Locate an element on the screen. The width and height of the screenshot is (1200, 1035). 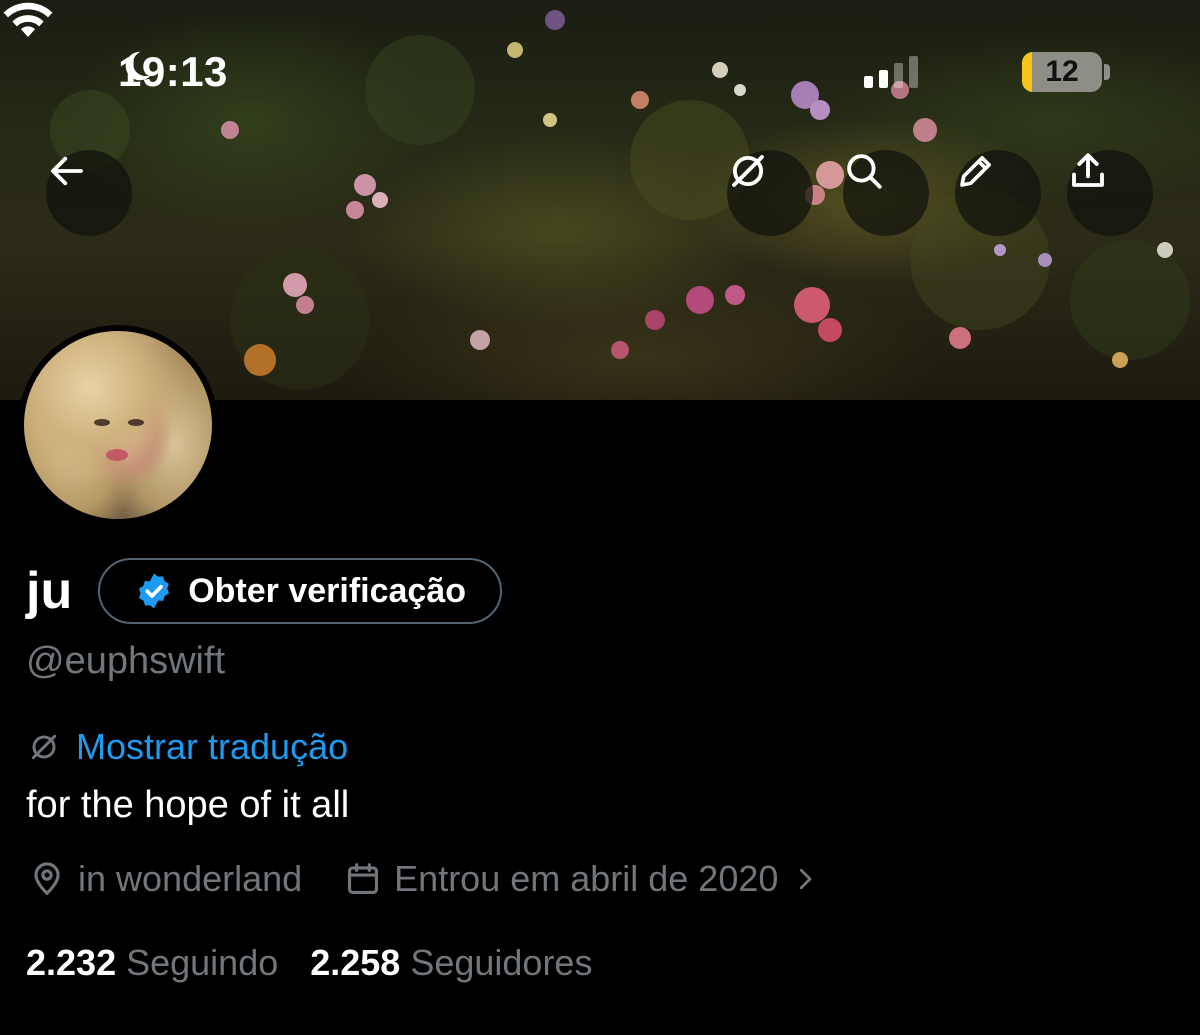
following-label: Seguindo is located at coordinates (202, 962).